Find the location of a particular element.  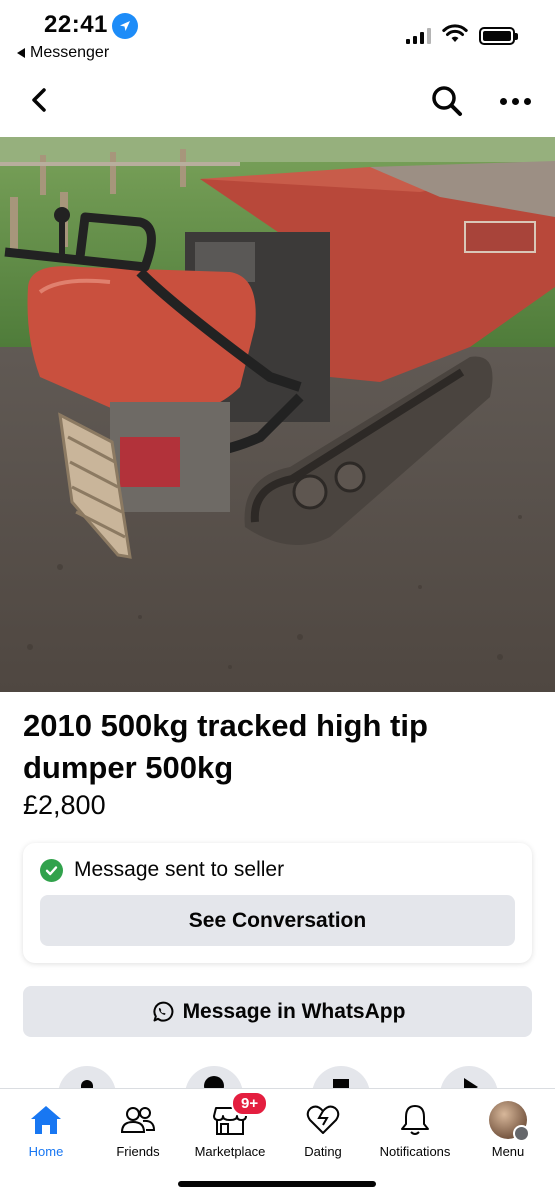

message-status: Message sent to seller is located at coordinates (162, 870).